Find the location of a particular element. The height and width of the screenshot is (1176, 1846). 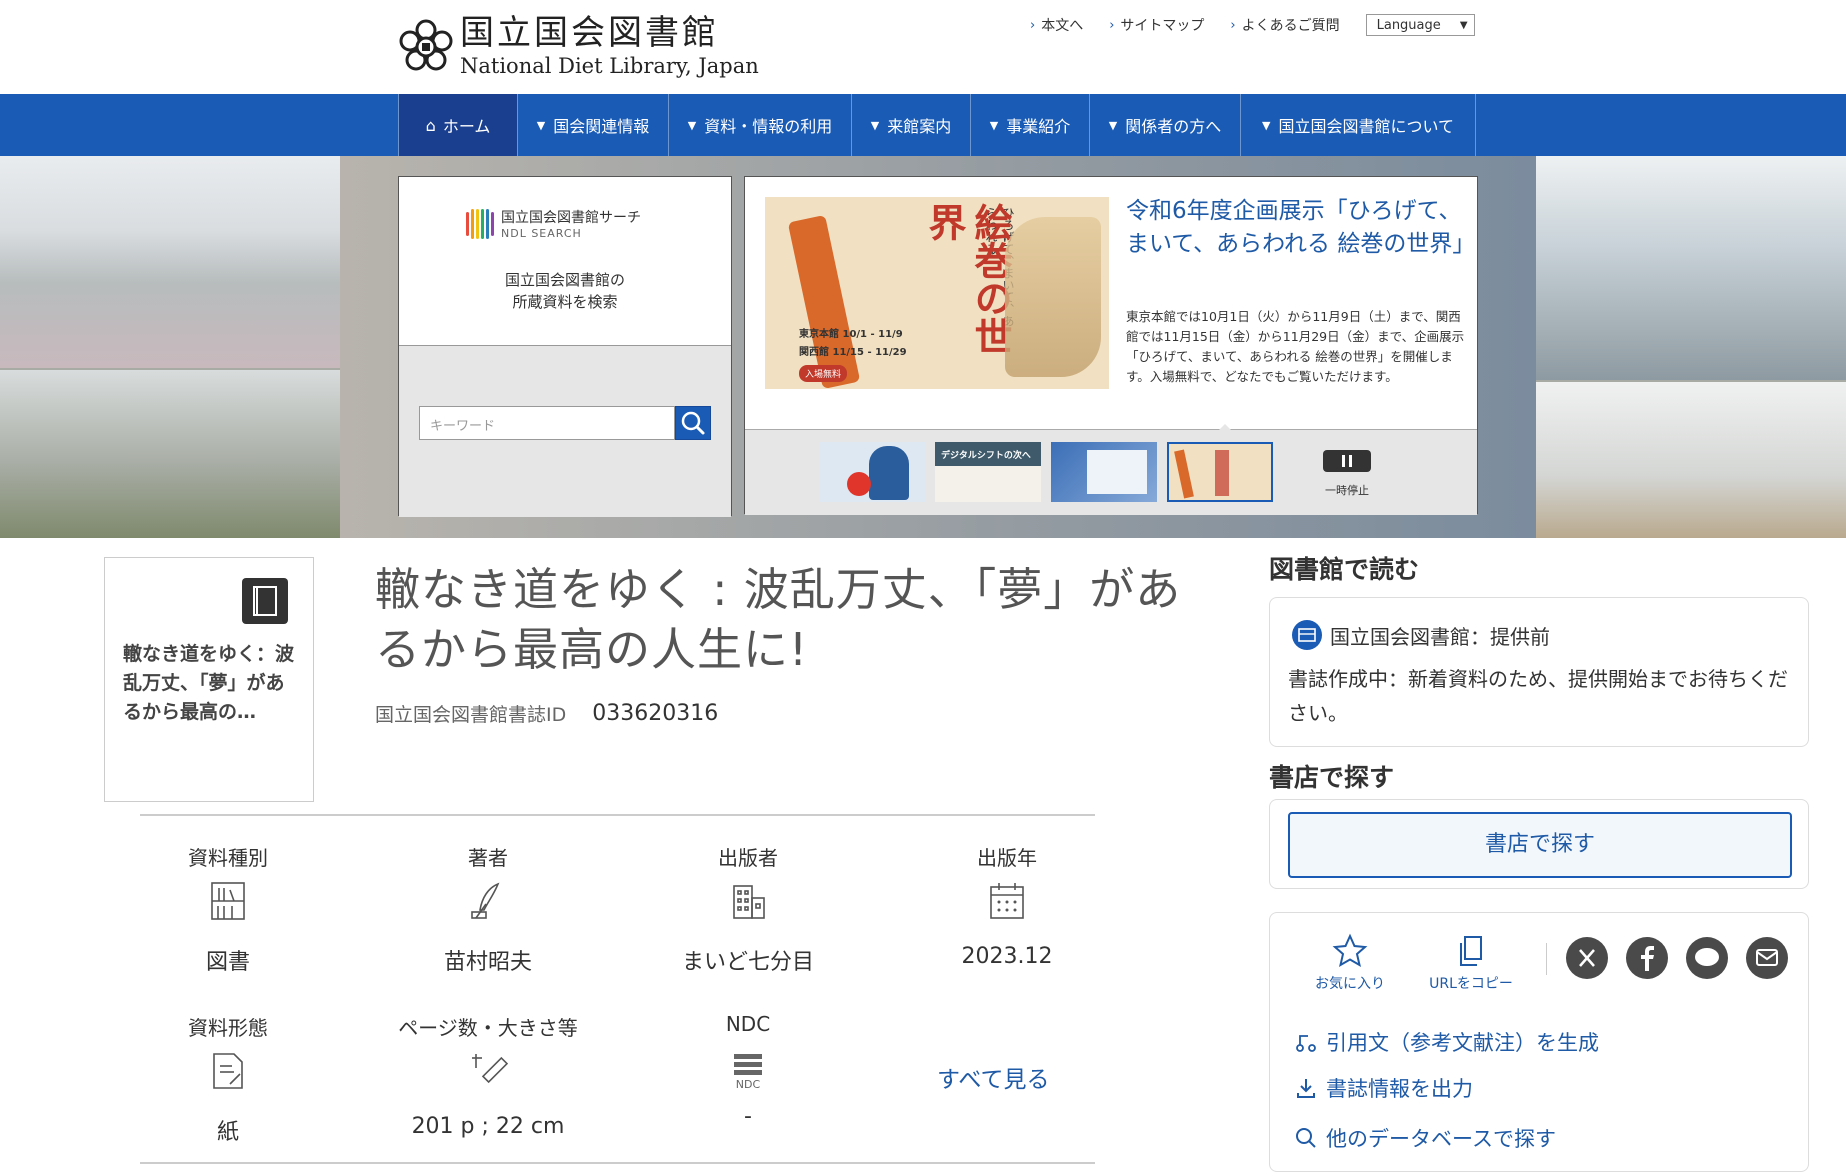

meta-author: 著者 苗村昭夫 is located at coordinates (487, 910).